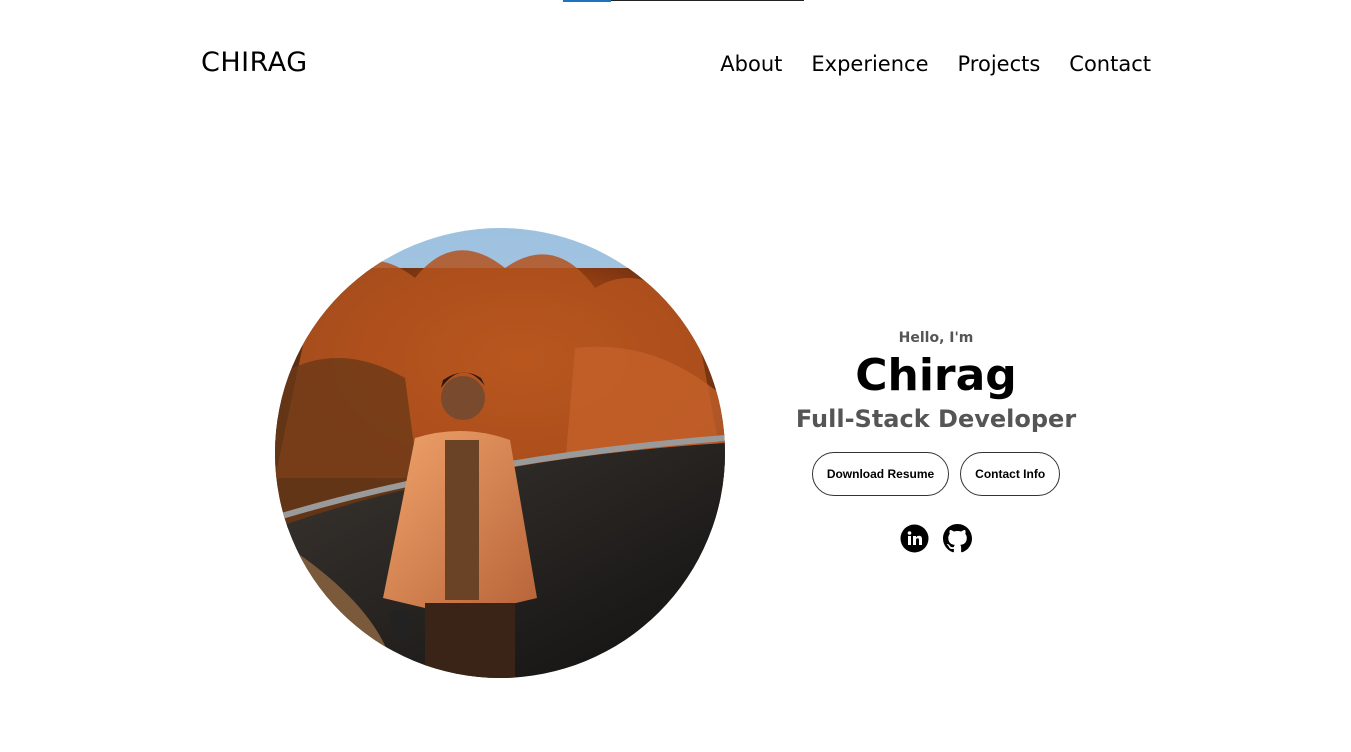  I want to click on nav-link-about: About, so click(751, 64).